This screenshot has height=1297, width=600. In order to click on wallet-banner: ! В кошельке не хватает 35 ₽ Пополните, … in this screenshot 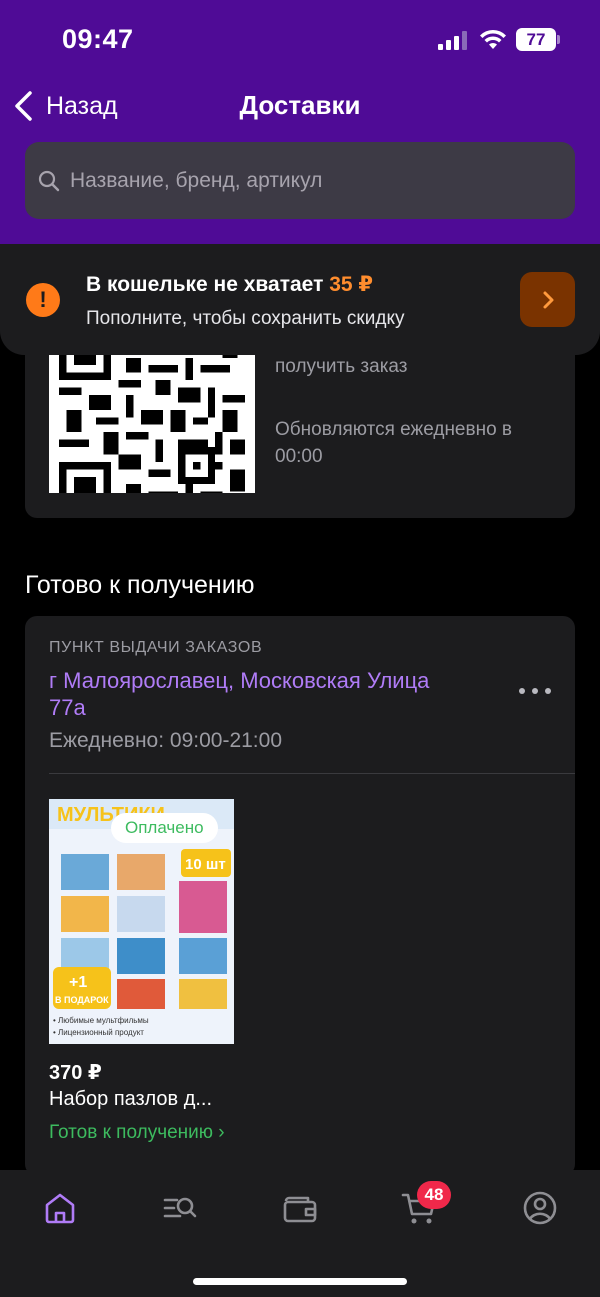, I will do `click(300, 299)`.